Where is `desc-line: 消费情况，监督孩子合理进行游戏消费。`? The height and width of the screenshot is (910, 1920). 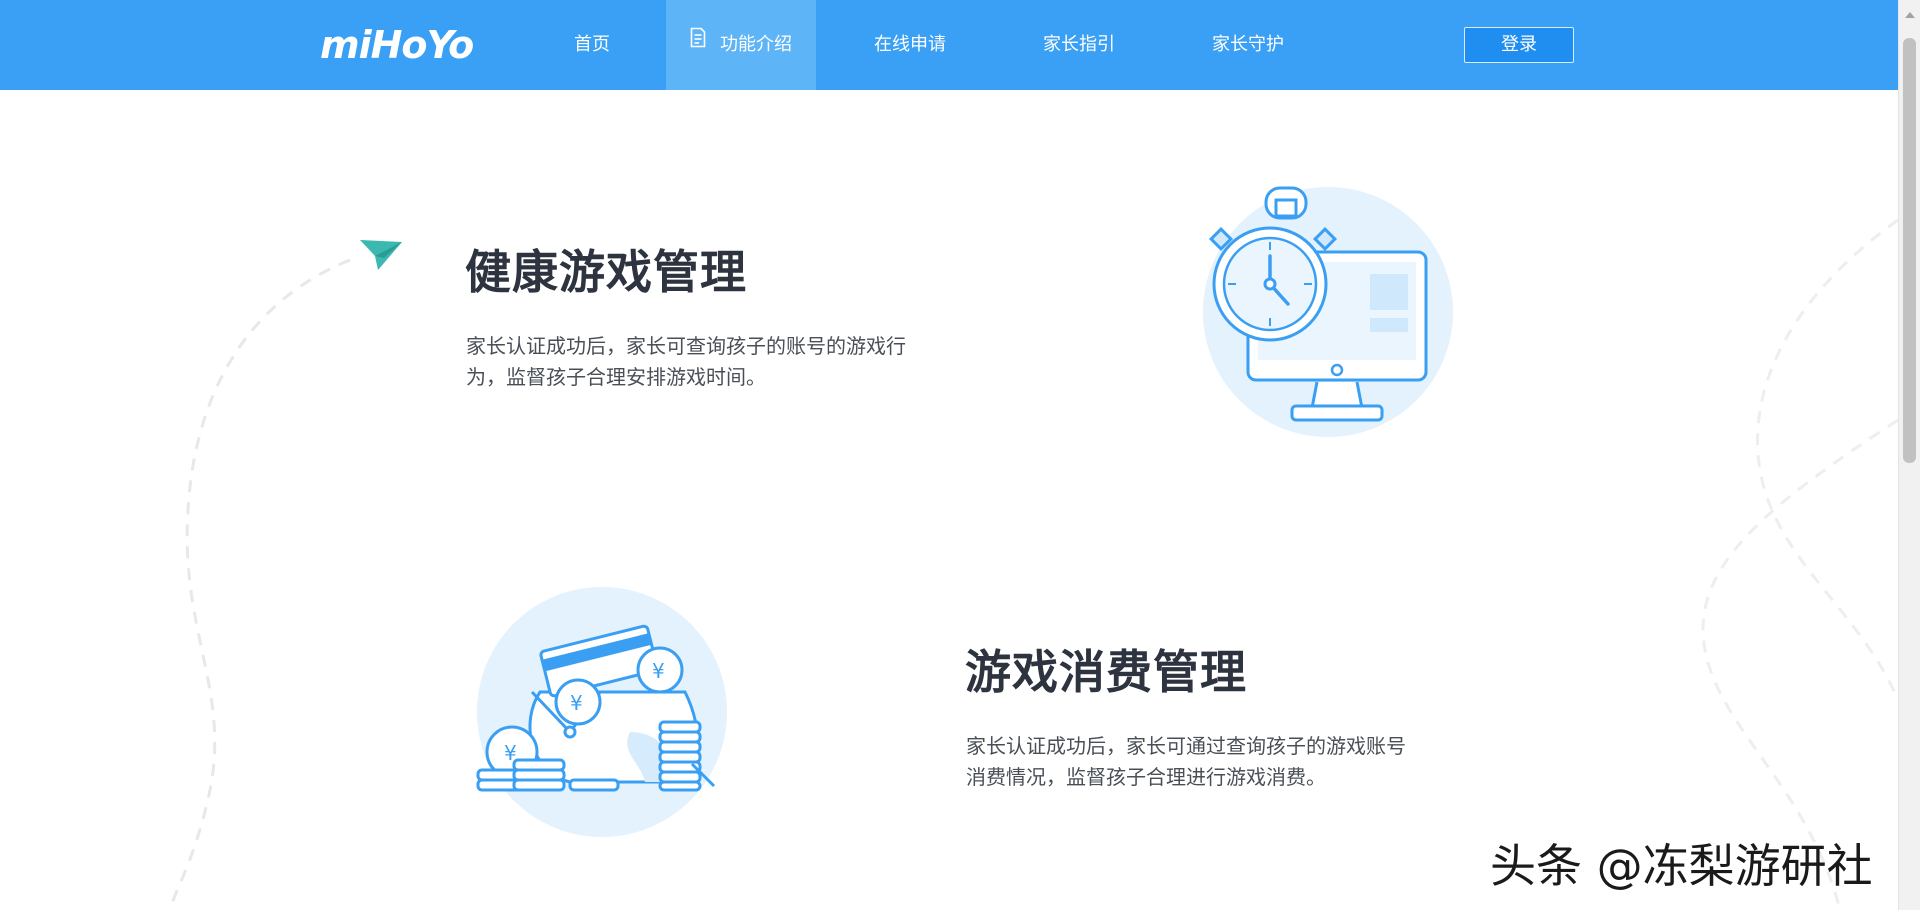
desc-line: 消费情况，监督孩子合理进行游戏消费。 is located at coordinates (1146, 777).